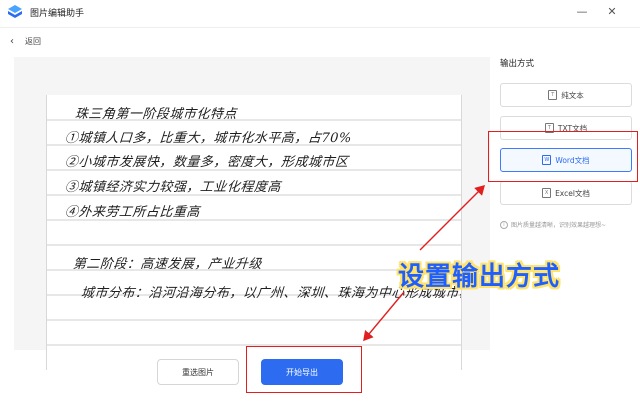 This screenshot has height=401, width=640. I want to click on option-excel-document: X Excel文档, so click(566, 193).